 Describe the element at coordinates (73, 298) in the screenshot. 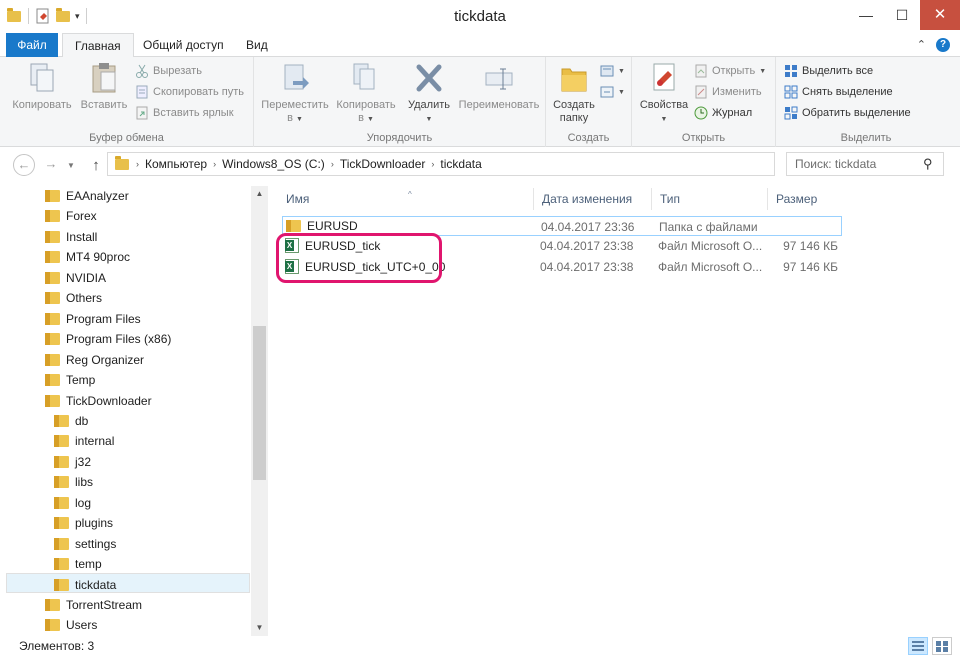

I see `nav-tree-item: Others` at that location.